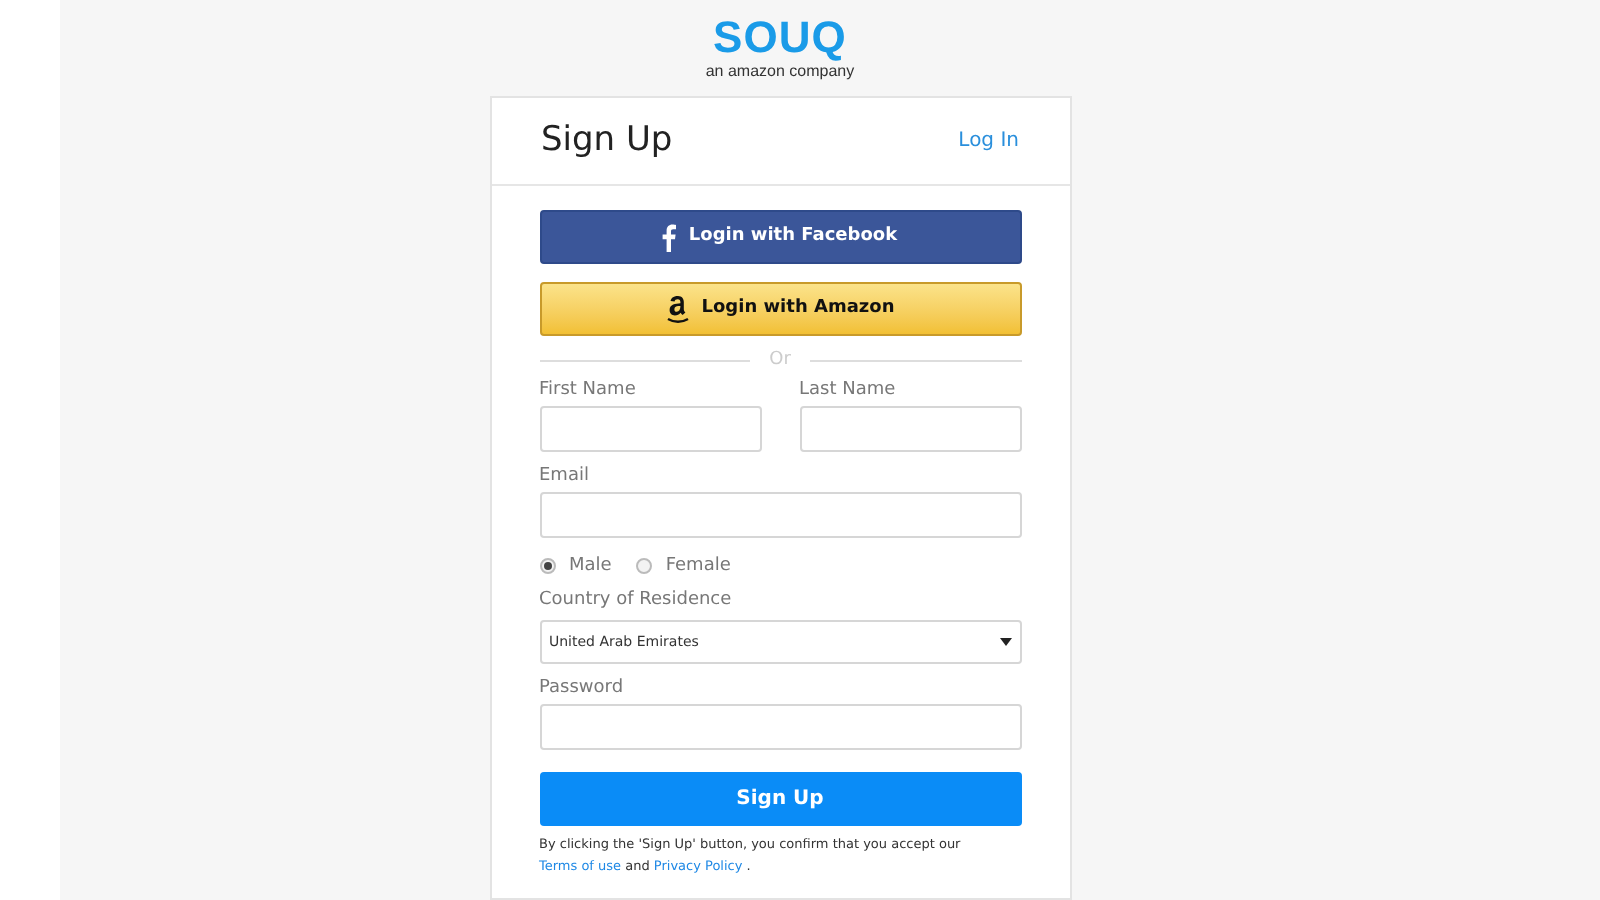 This screenshot has width=1600, height=900. What do you see at coordinates (780, 727) in the screenshot?
I see `password-field` at bounding box center [780, 727].